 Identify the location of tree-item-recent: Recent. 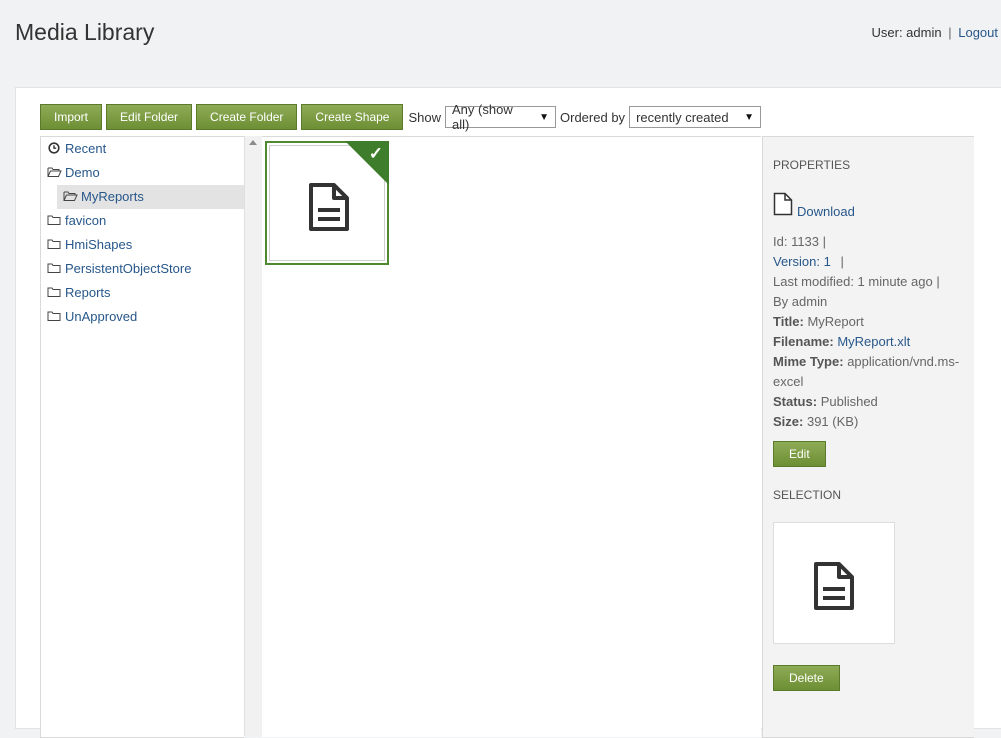
(142, 149).